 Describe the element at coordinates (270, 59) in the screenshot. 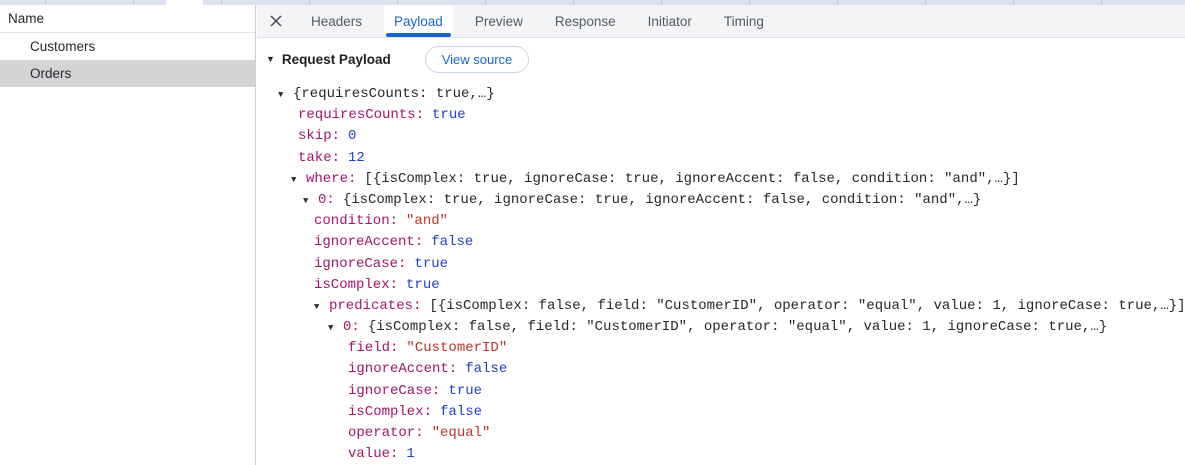

I see `collapse-triangle-icon: ▼` at that location.